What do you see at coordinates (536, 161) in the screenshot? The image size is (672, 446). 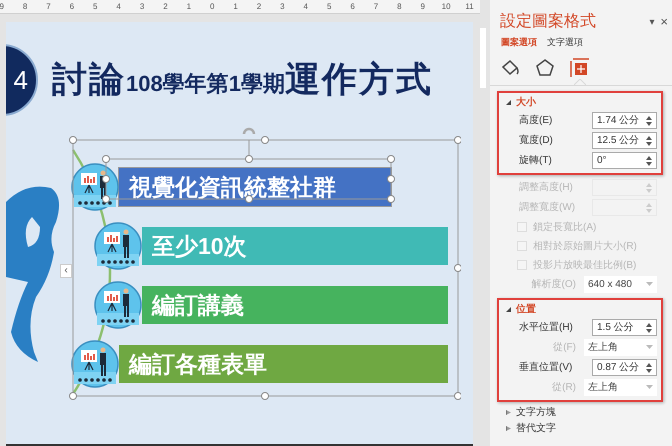 I see `field-label: 旋轉(T)` at bounding box center [536, 161].